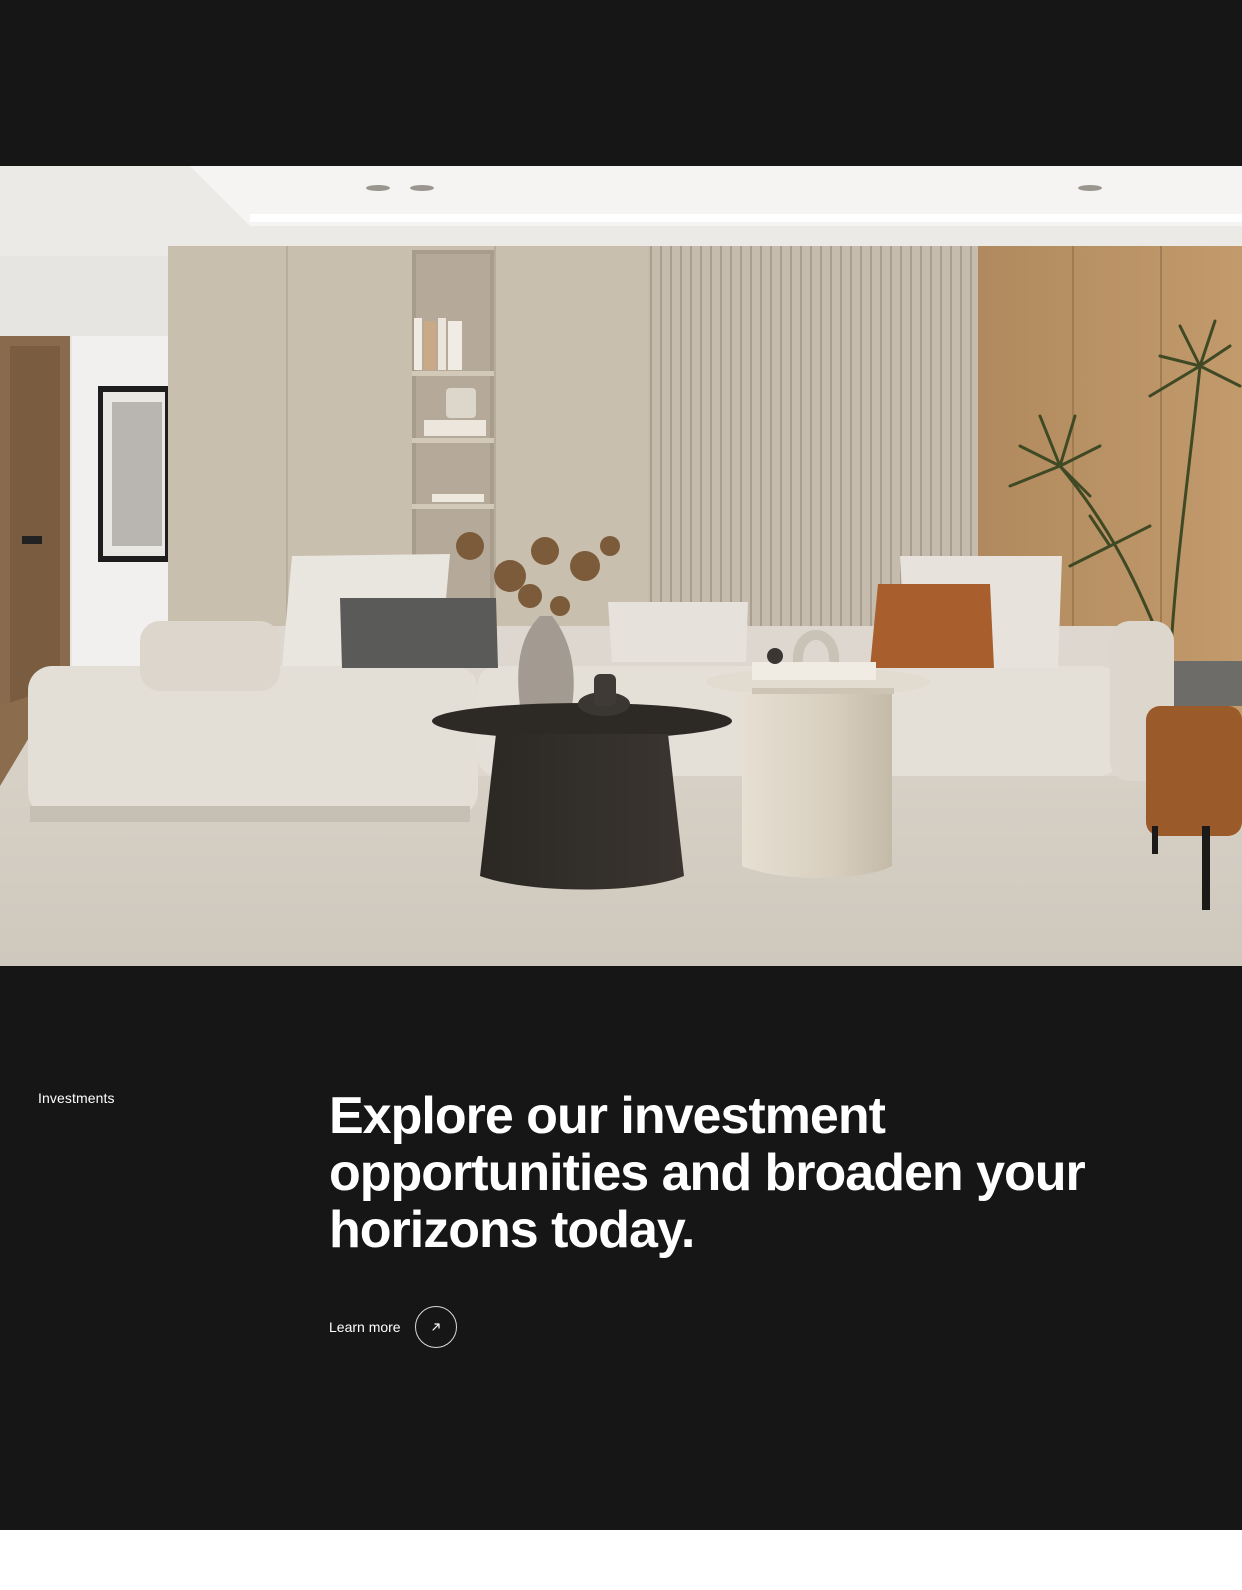  I want to click on arrow-circle-button, so click(435, 1327).